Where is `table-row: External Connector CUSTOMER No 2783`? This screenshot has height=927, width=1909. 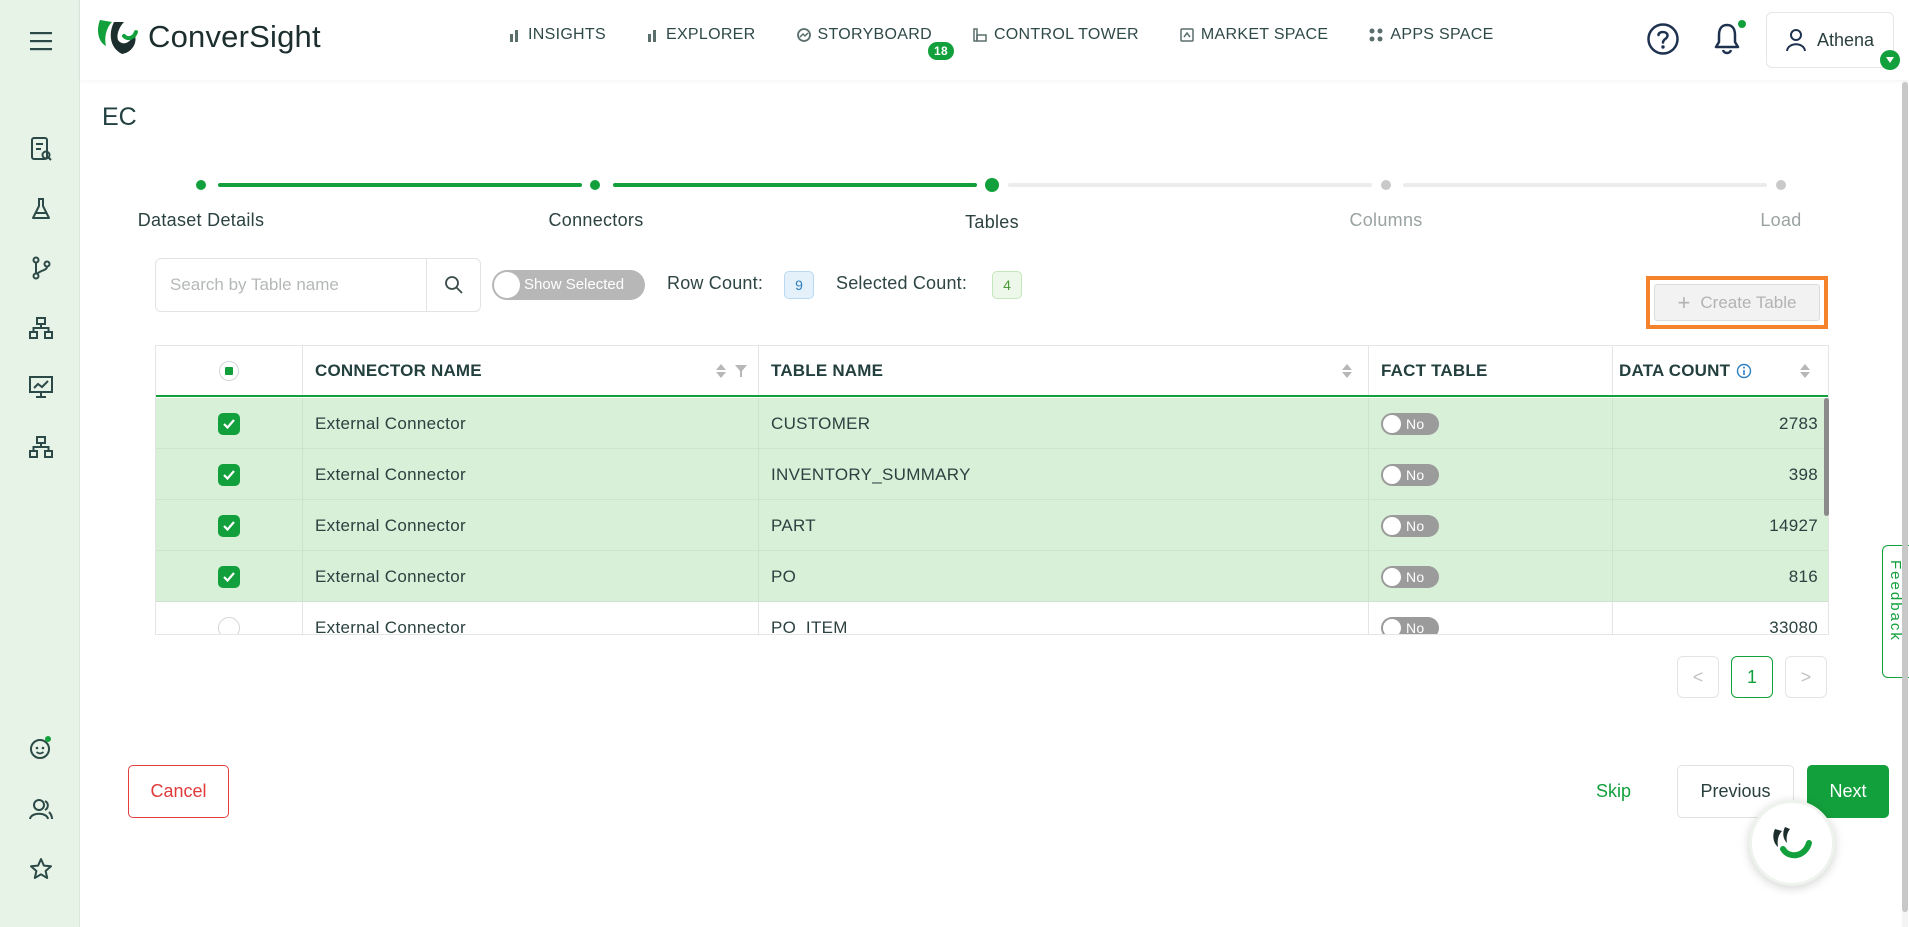
table-row: External Connector CUSTOMER No 2783 is located at coordinates (992, 423).